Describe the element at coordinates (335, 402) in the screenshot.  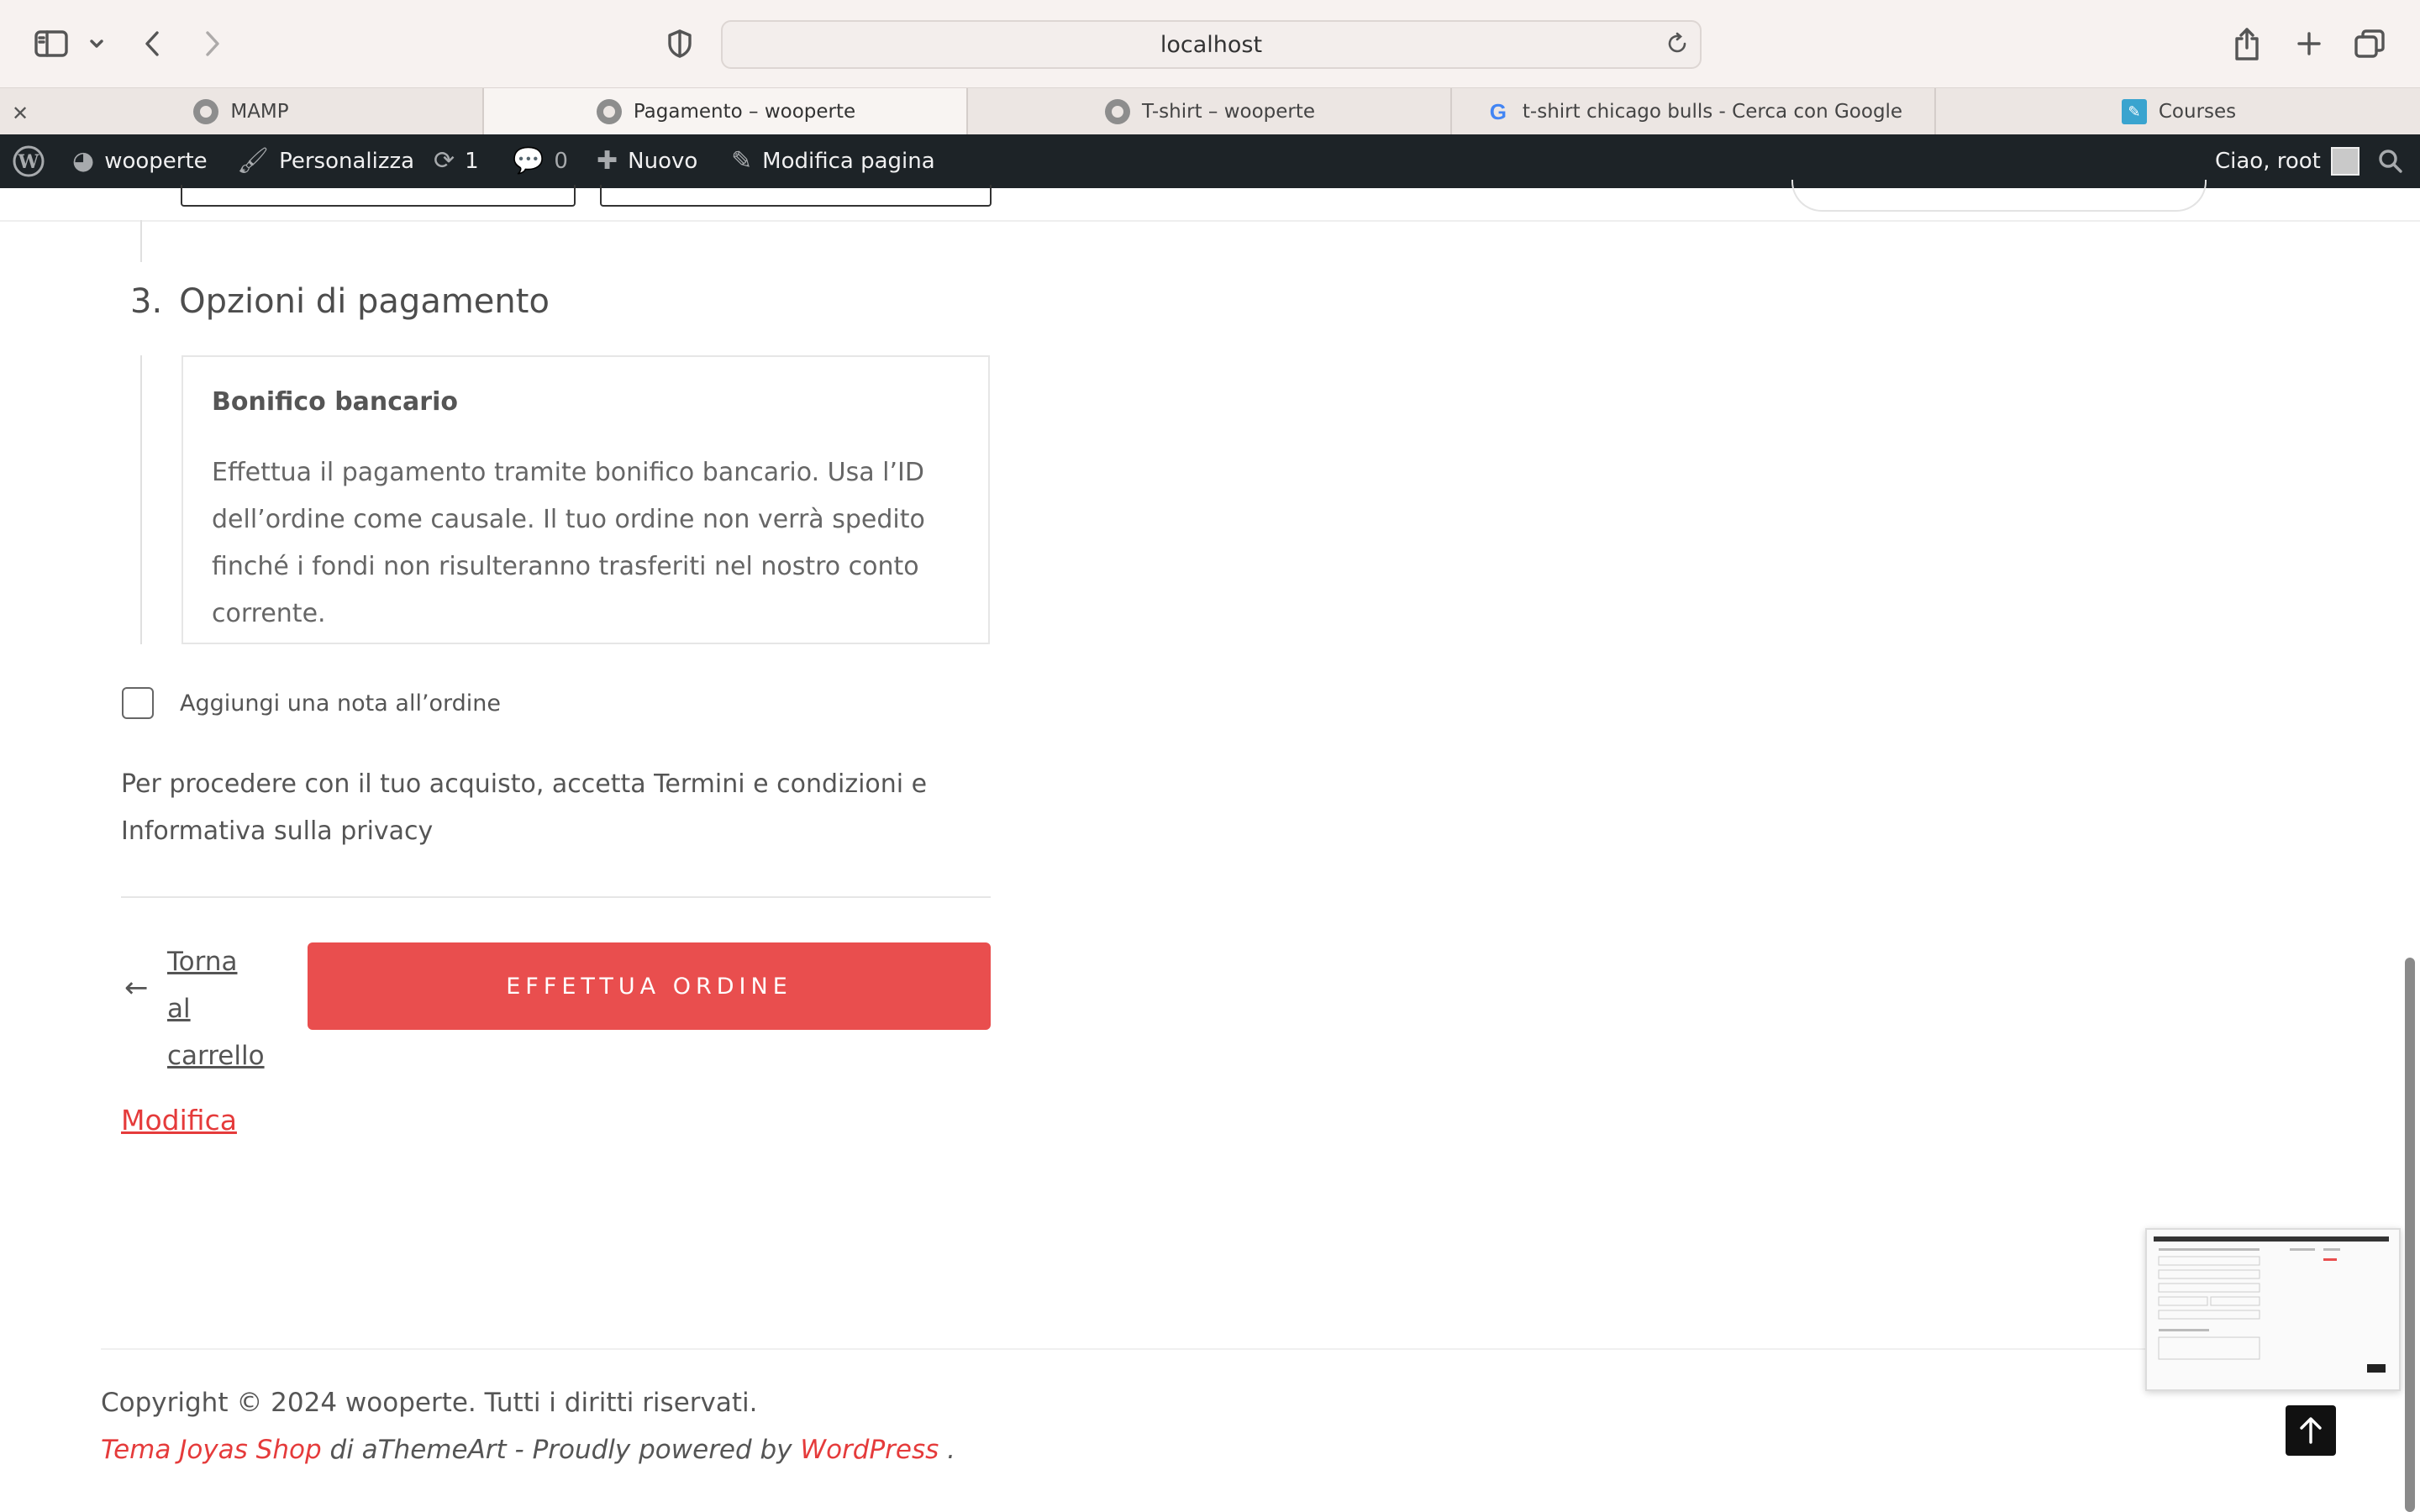
I see `payment-method-title: Bonifico bancario` at that location.